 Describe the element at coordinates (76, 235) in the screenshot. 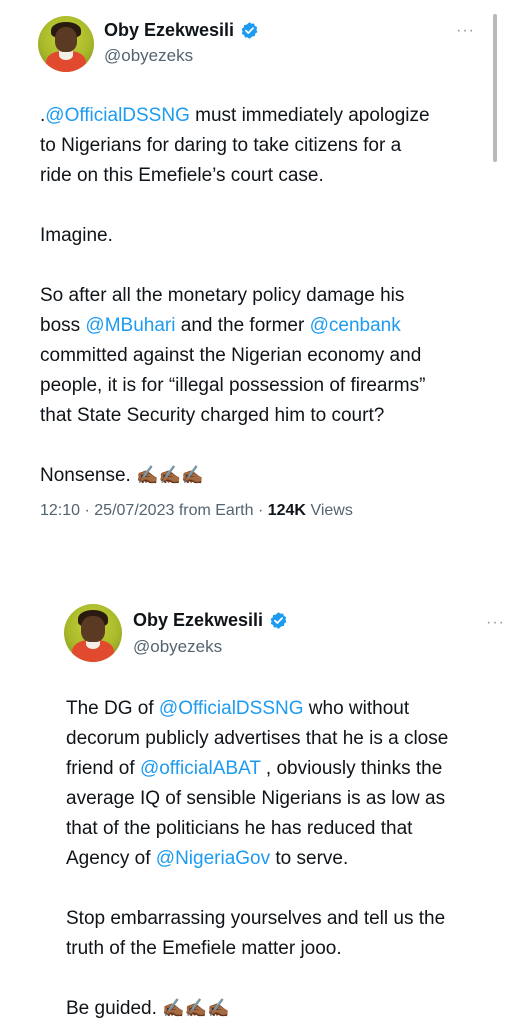

I see `text-segment: Imagine.` at that location.